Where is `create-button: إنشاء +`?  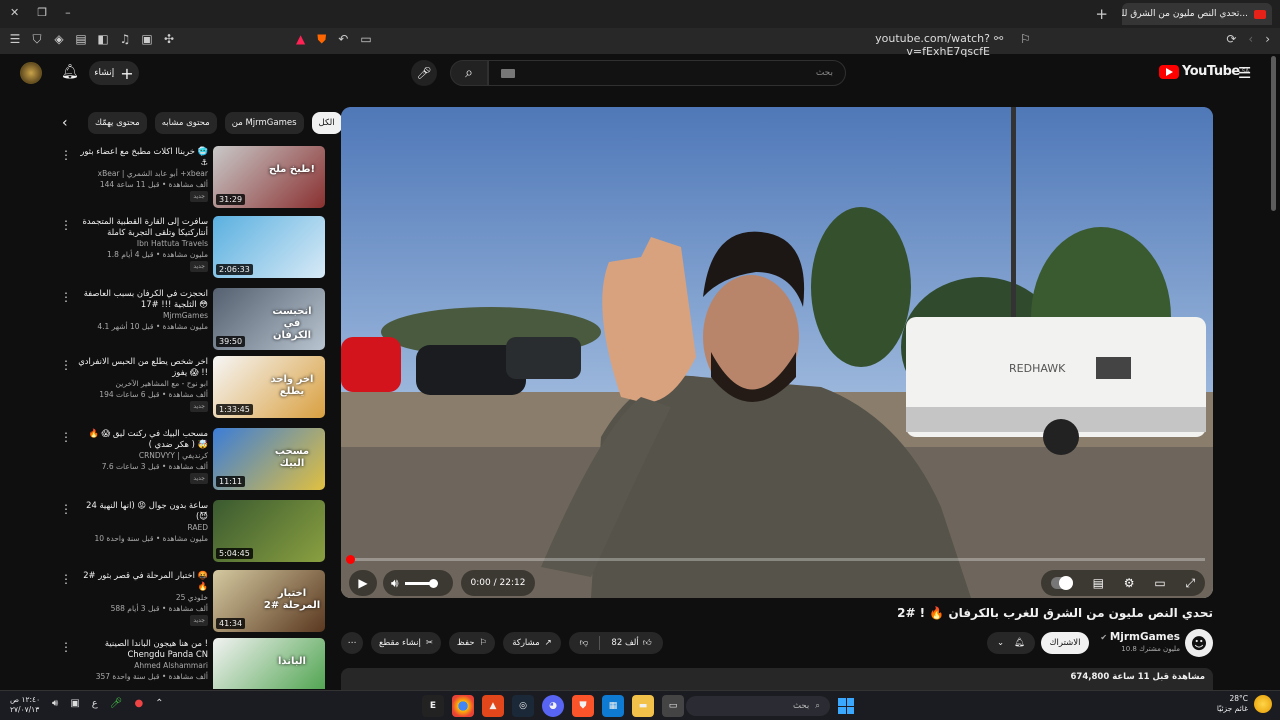
create-button: إنشاء + is located at coordinates (114, 73).